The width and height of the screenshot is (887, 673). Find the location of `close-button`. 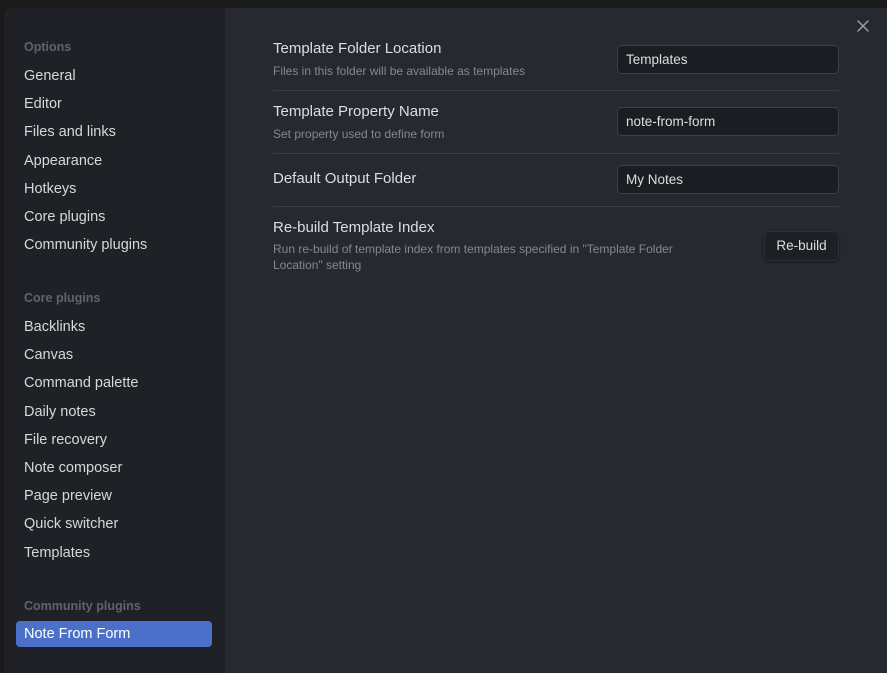

close-button is located at coordinates (863, 26).